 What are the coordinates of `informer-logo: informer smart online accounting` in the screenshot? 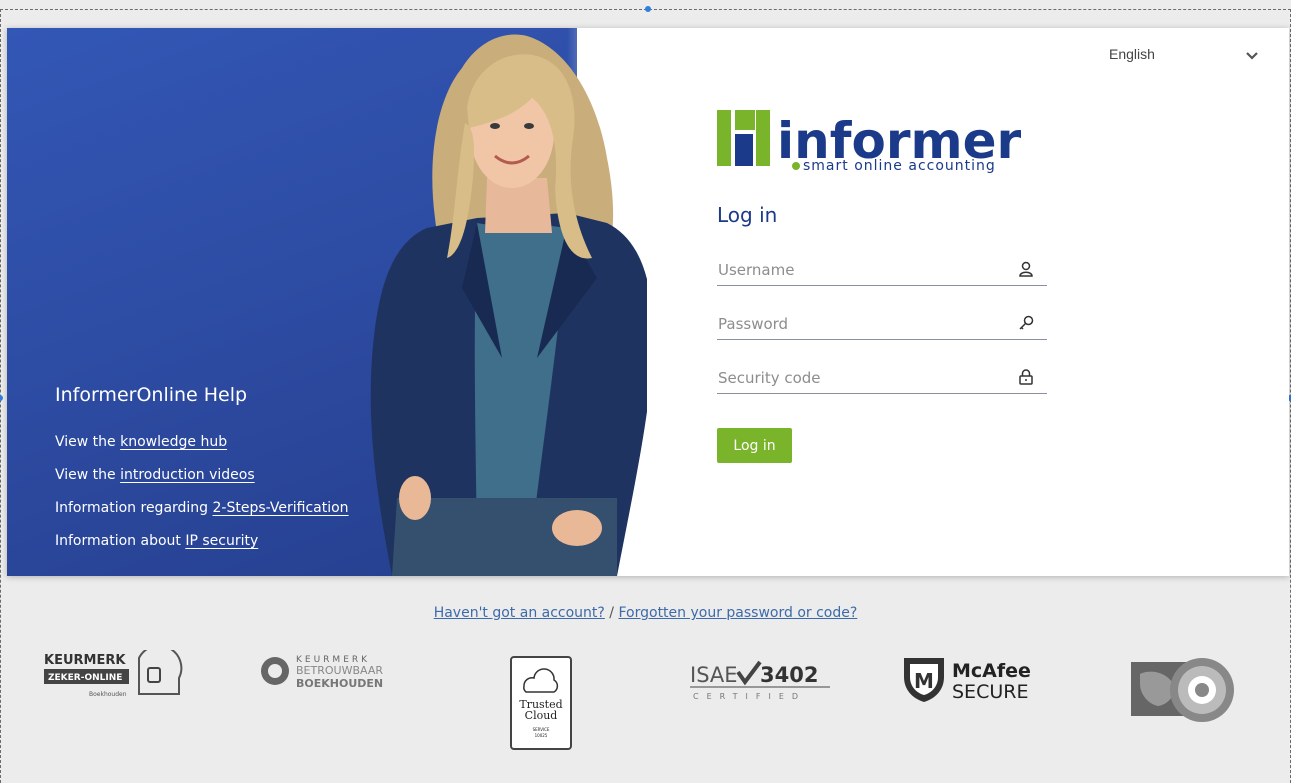 It's located at (869, 142).